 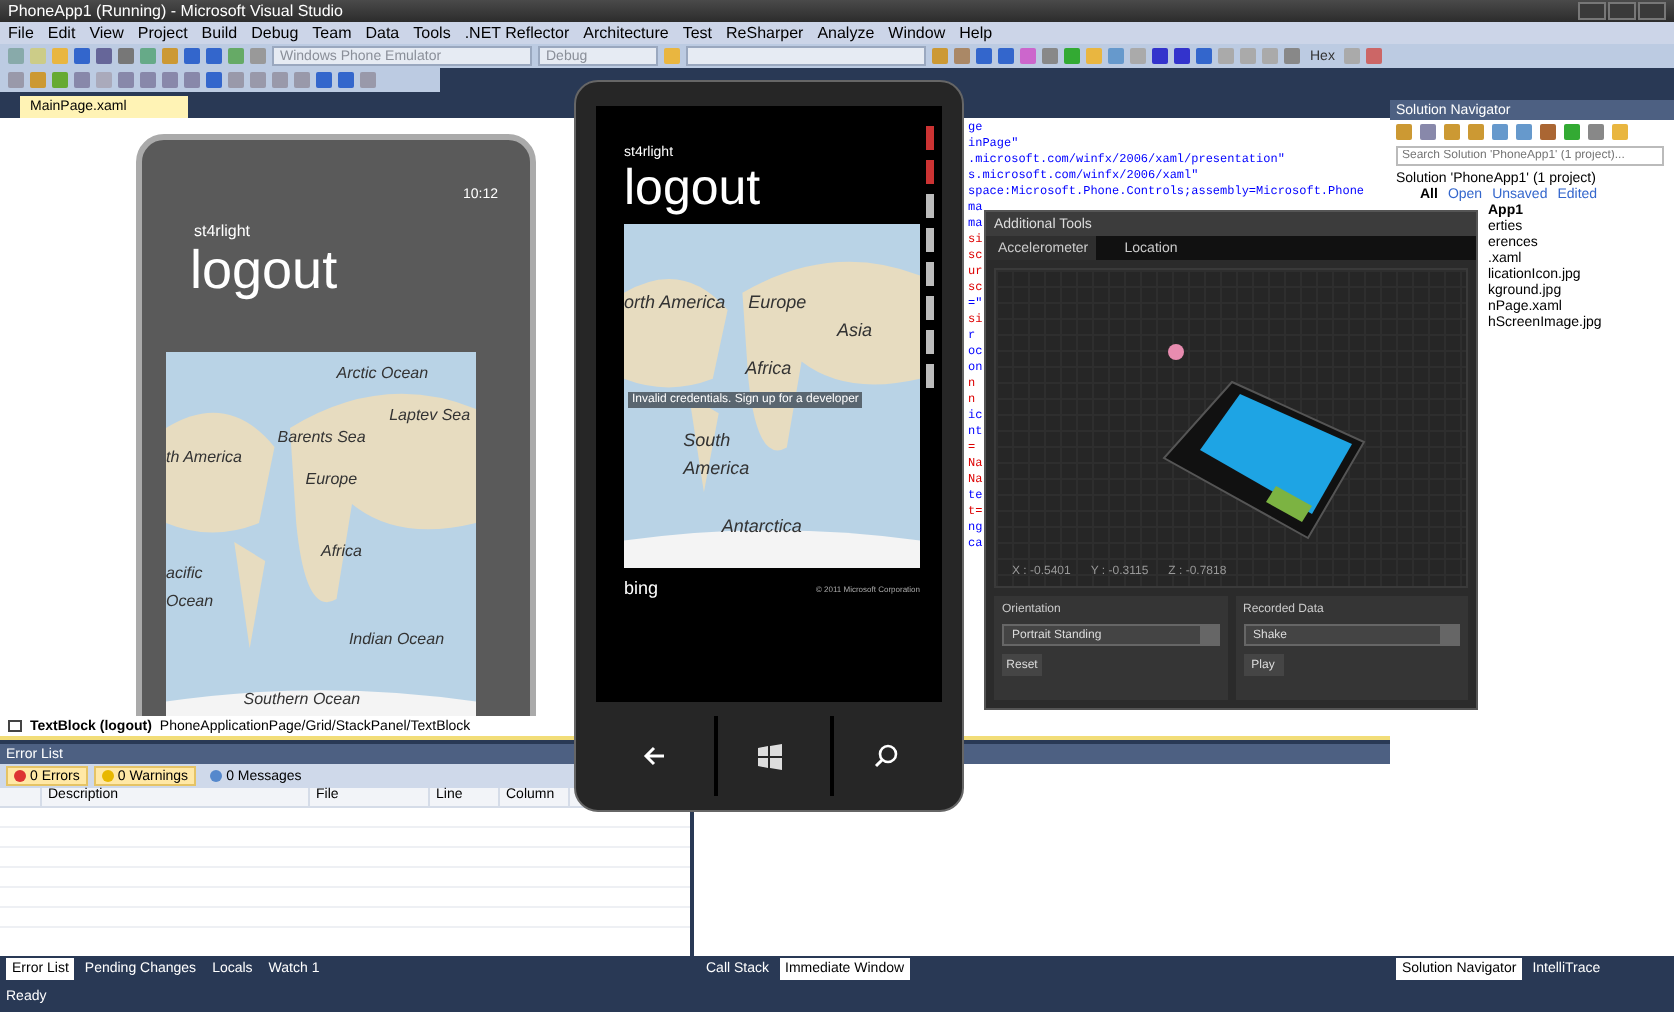 What do you see at coordinates (770, 756) in the screenshot?
I see `windows-logo-icon` at bounding box center [770, 756].